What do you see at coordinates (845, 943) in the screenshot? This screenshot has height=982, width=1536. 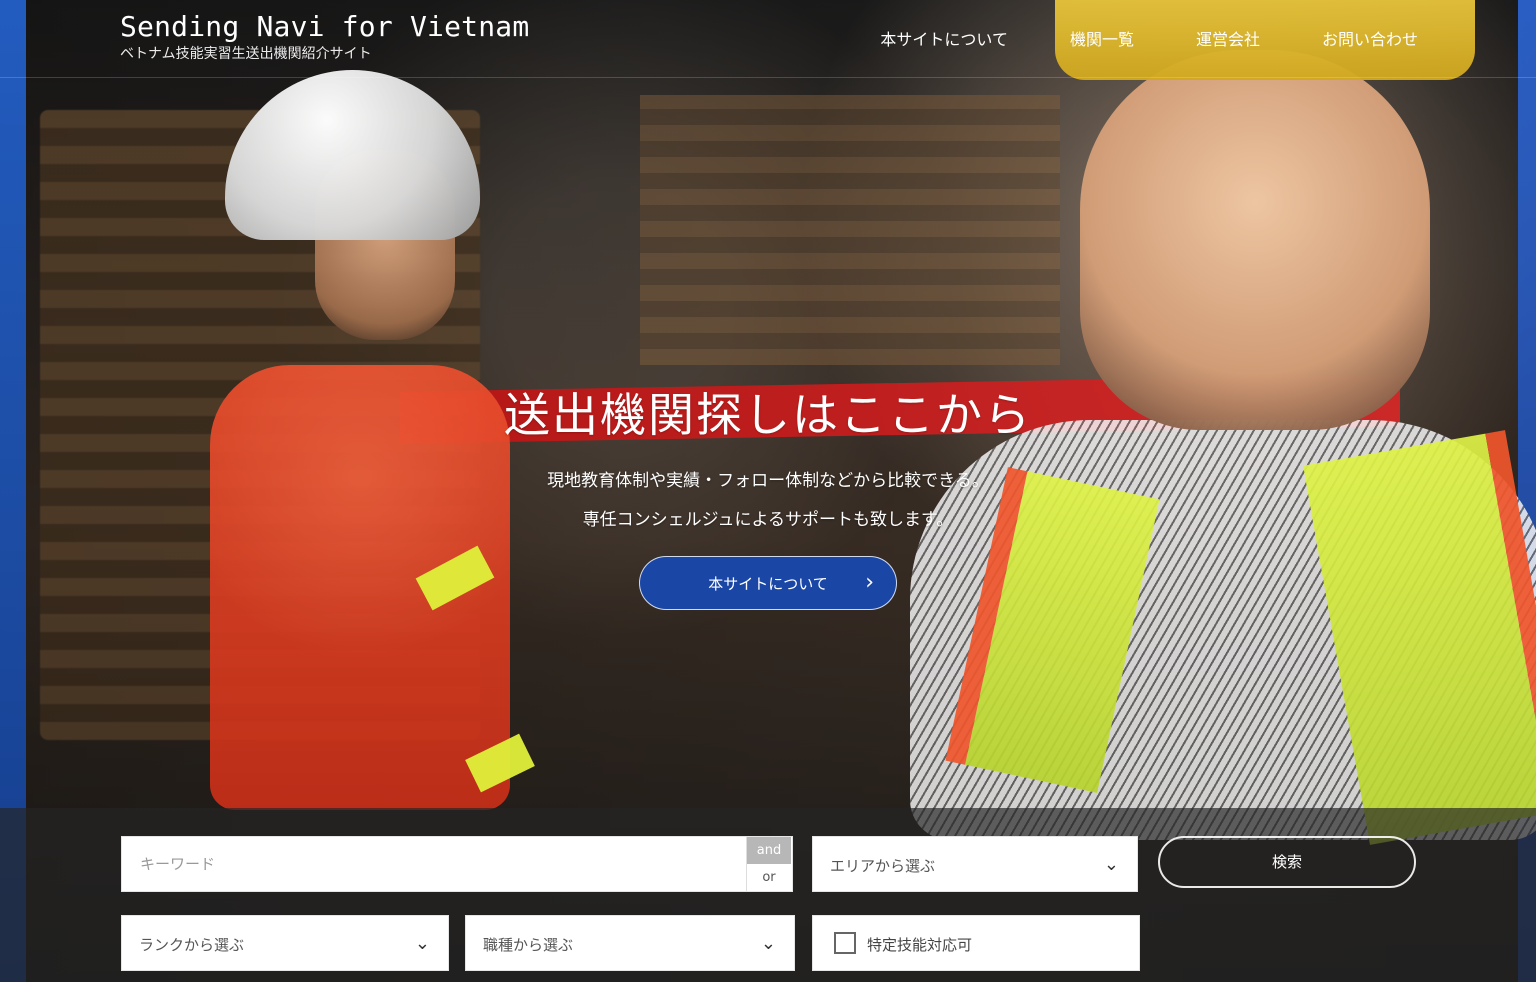 I see `checkbox-icon` at bounding box center [845, 943].